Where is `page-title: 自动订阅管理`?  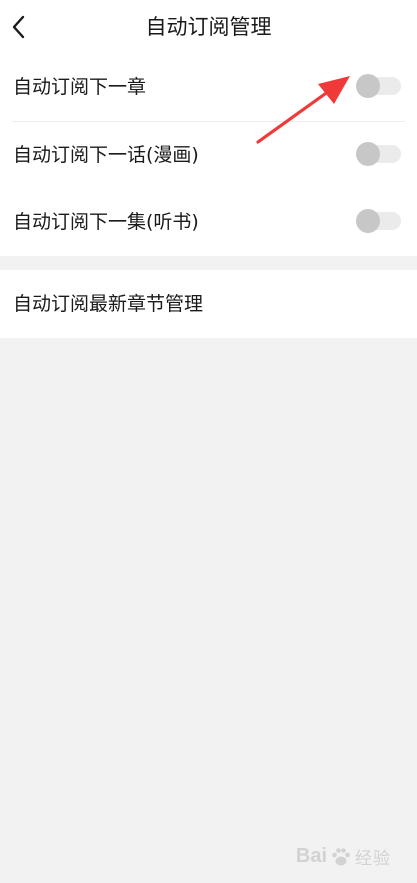 page-title: 自动订阅管理 is located at coordinates (208, 27).